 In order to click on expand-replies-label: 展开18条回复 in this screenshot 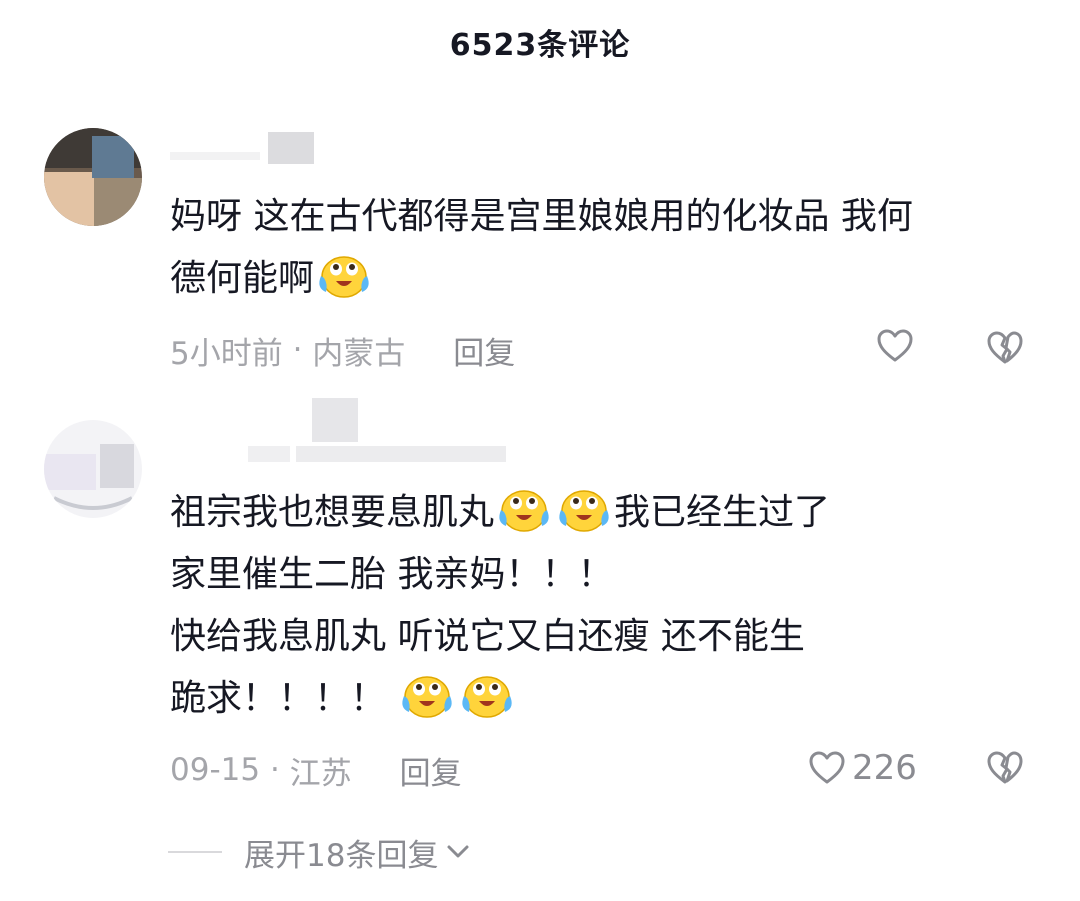, I will do `click(341, 855)`.